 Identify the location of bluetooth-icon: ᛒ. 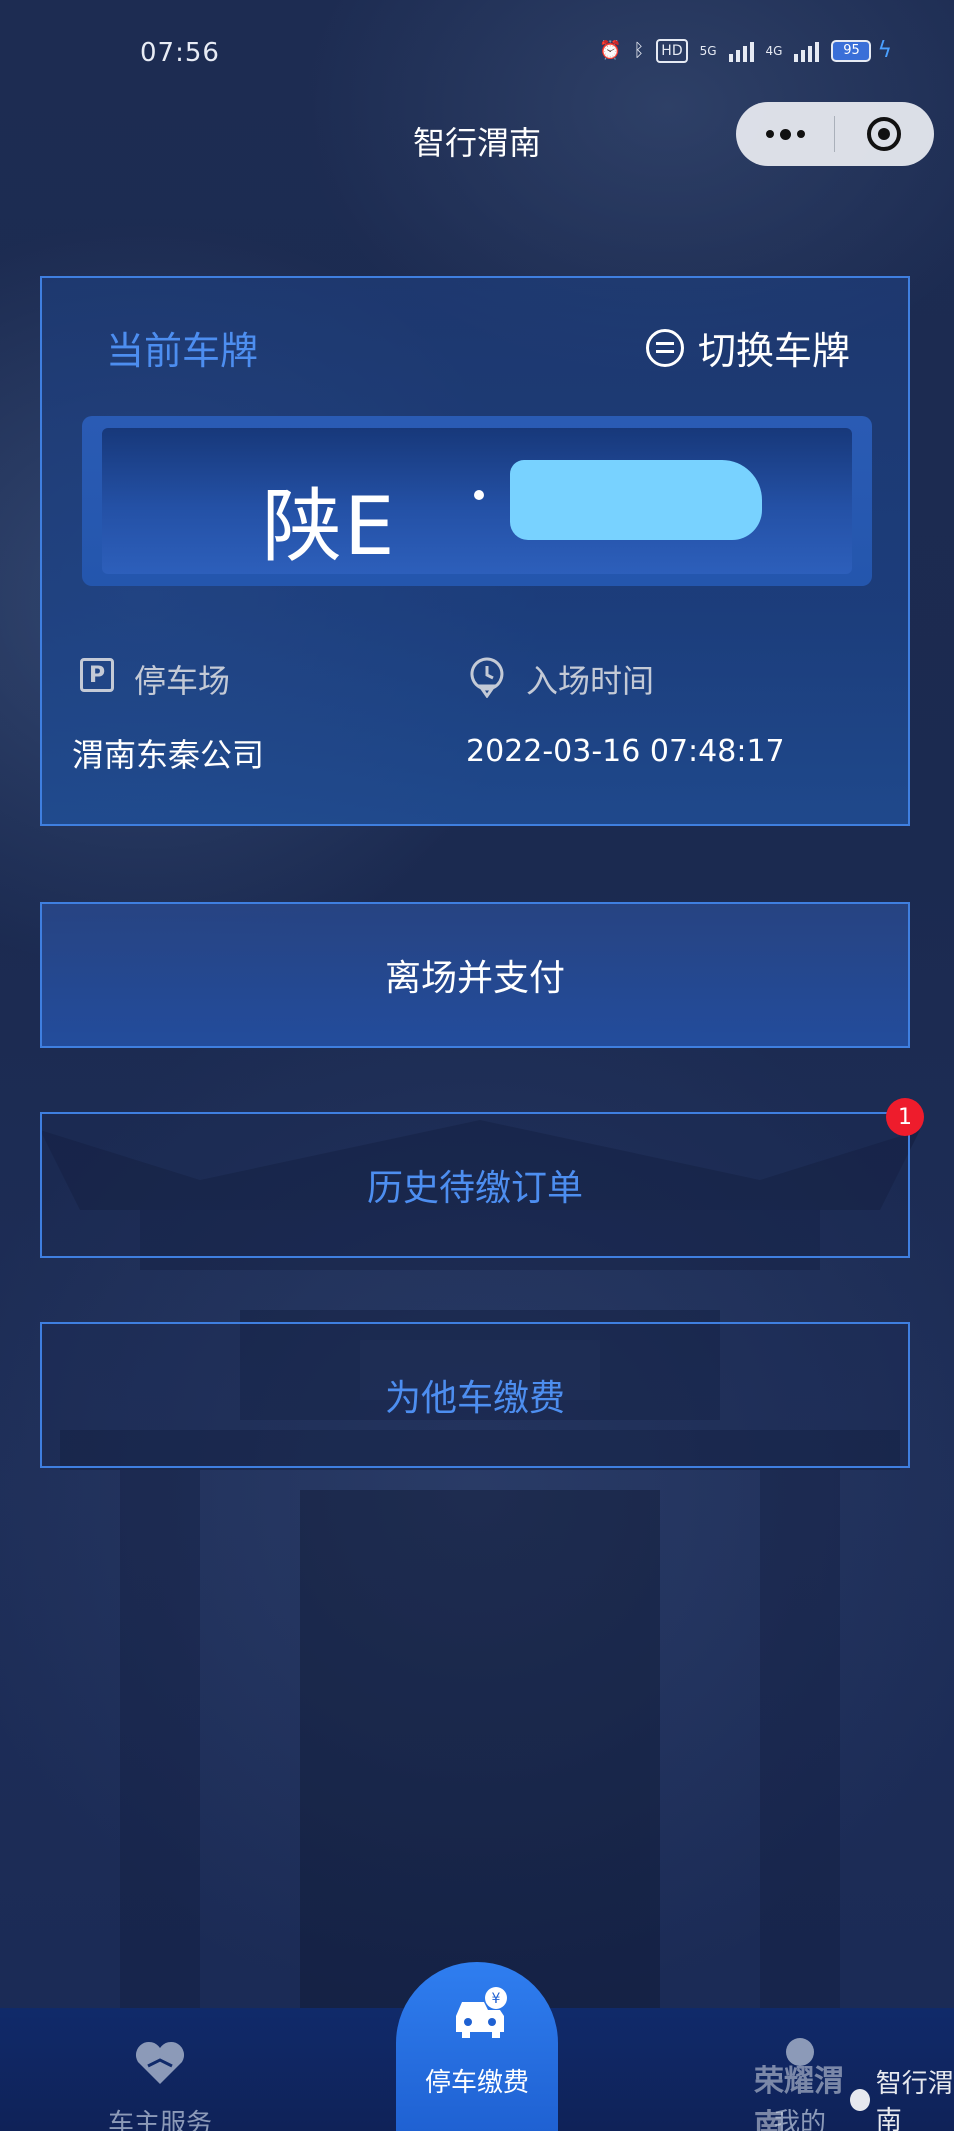
(639, 50).